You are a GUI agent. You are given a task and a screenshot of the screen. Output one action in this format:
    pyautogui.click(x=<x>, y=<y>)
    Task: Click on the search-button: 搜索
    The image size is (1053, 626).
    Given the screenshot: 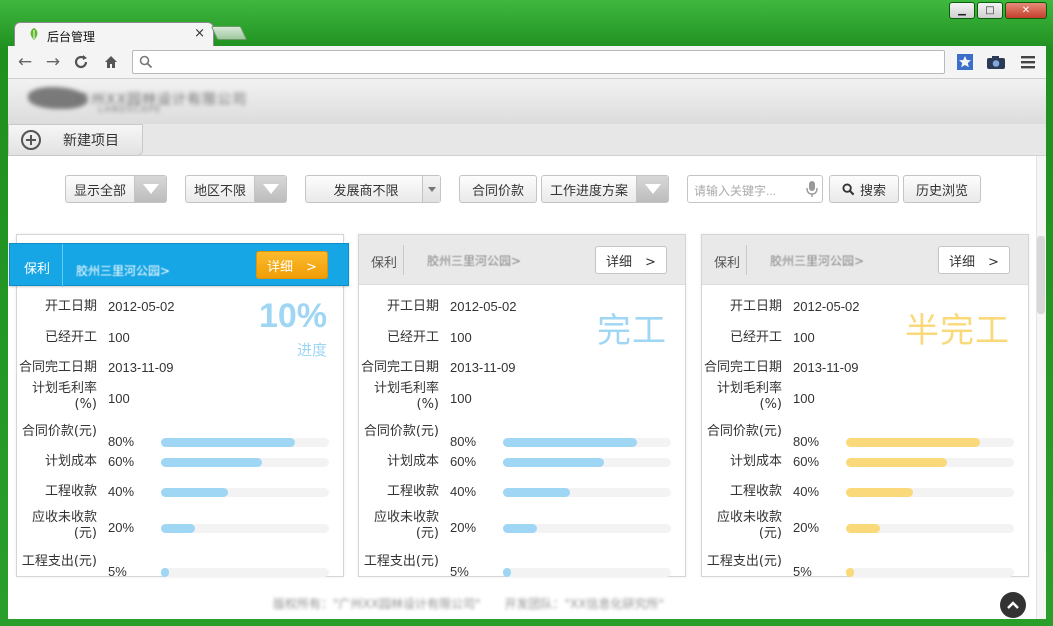 What is the action you would take?
    pyautogui.click(x=864, y=189)
    